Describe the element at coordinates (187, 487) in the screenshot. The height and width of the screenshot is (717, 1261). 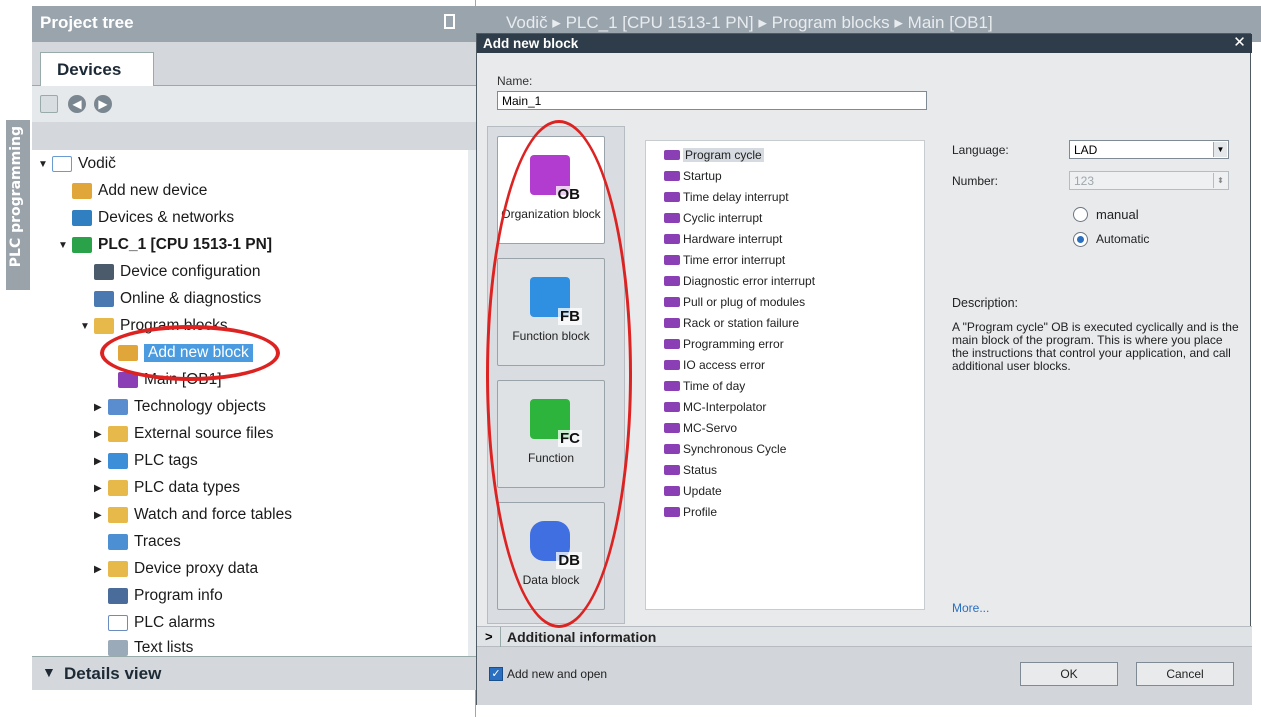
I see `tree-item-label: PLC data types` at that location.